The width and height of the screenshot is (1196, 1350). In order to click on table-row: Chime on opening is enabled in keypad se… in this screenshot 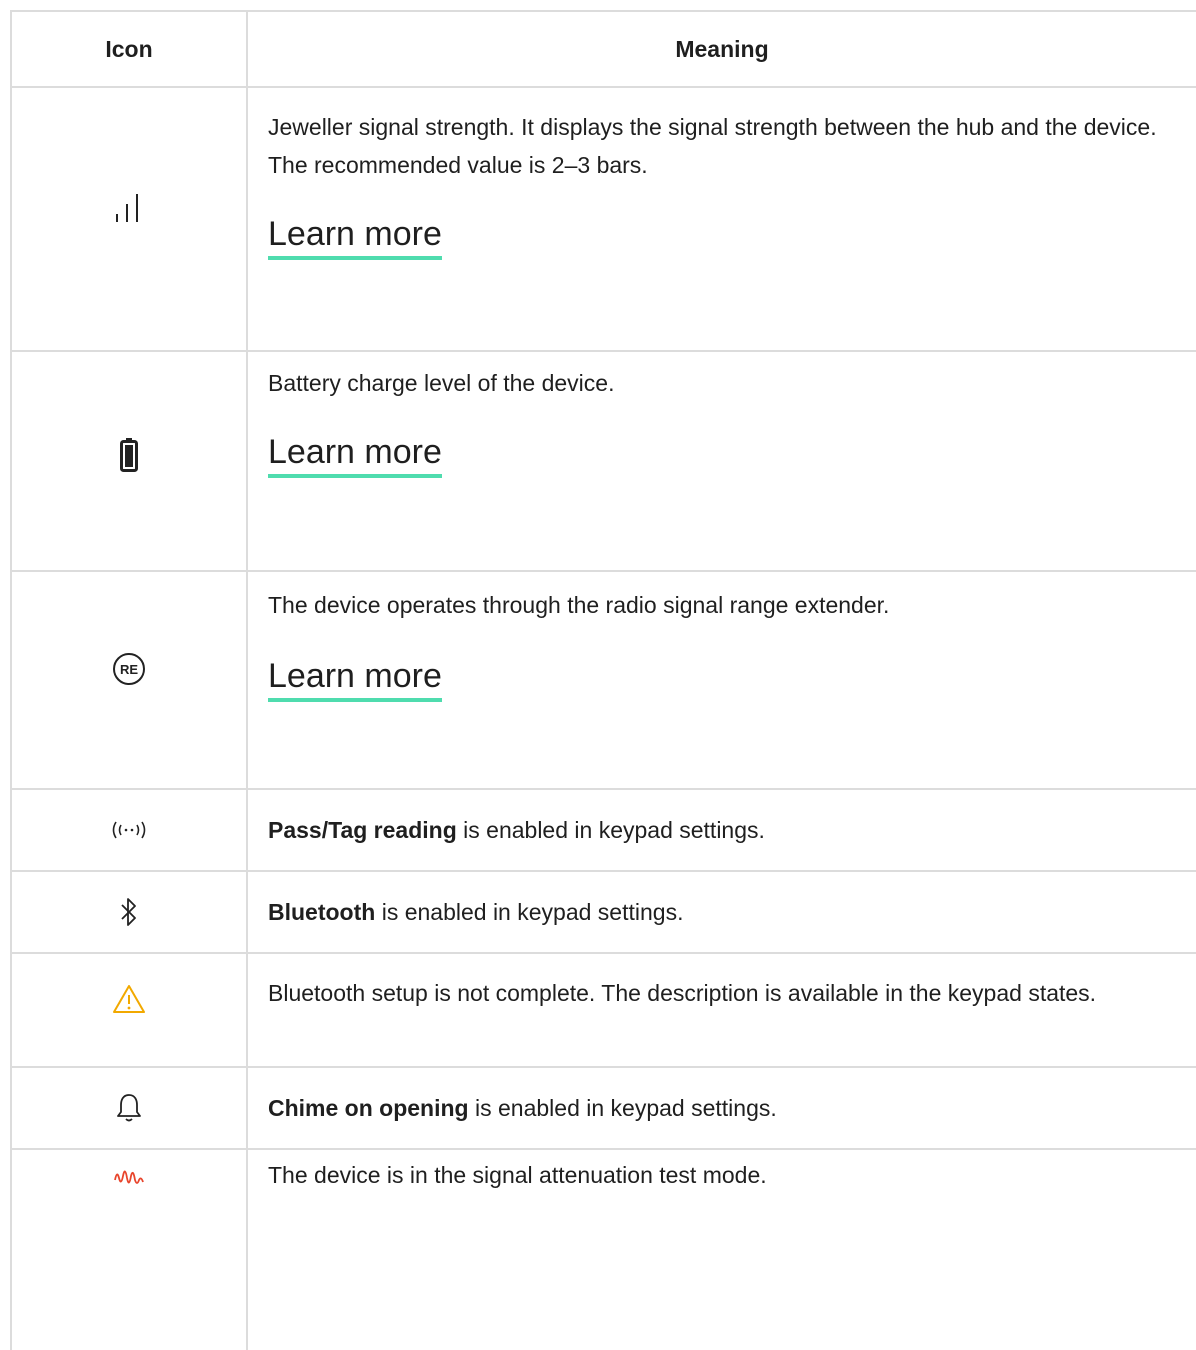, I will do `click(604, 1109)`.